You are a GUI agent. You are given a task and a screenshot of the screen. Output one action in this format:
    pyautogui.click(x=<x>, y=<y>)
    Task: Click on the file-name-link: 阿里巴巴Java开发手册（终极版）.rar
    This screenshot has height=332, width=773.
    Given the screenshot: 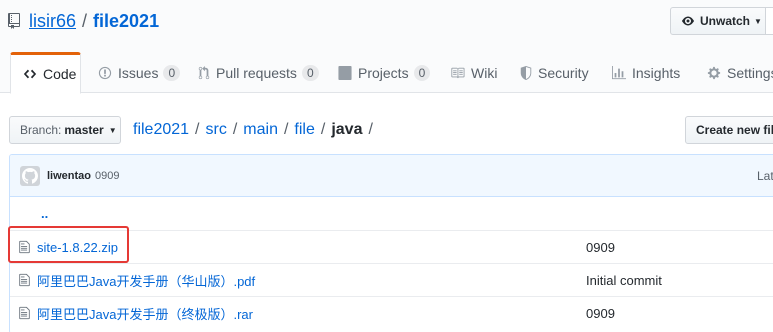 What is the action you would take?
    pyautogui.click(x=145, y=313)
    